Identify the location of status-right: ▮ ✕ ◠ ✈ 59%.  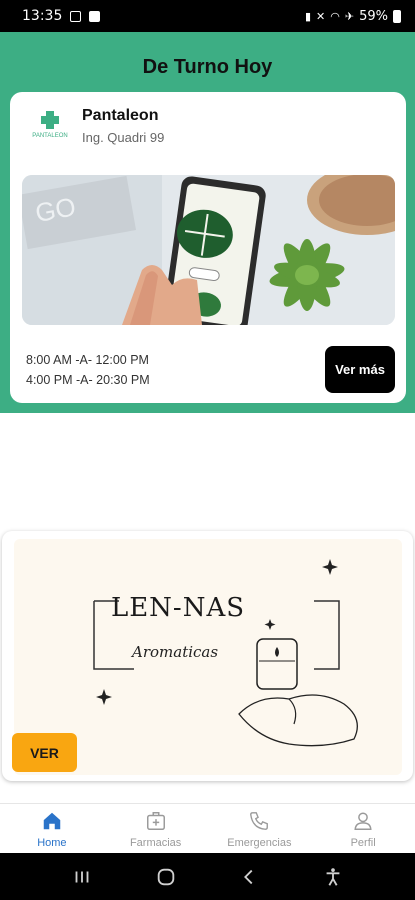
(353, 16).